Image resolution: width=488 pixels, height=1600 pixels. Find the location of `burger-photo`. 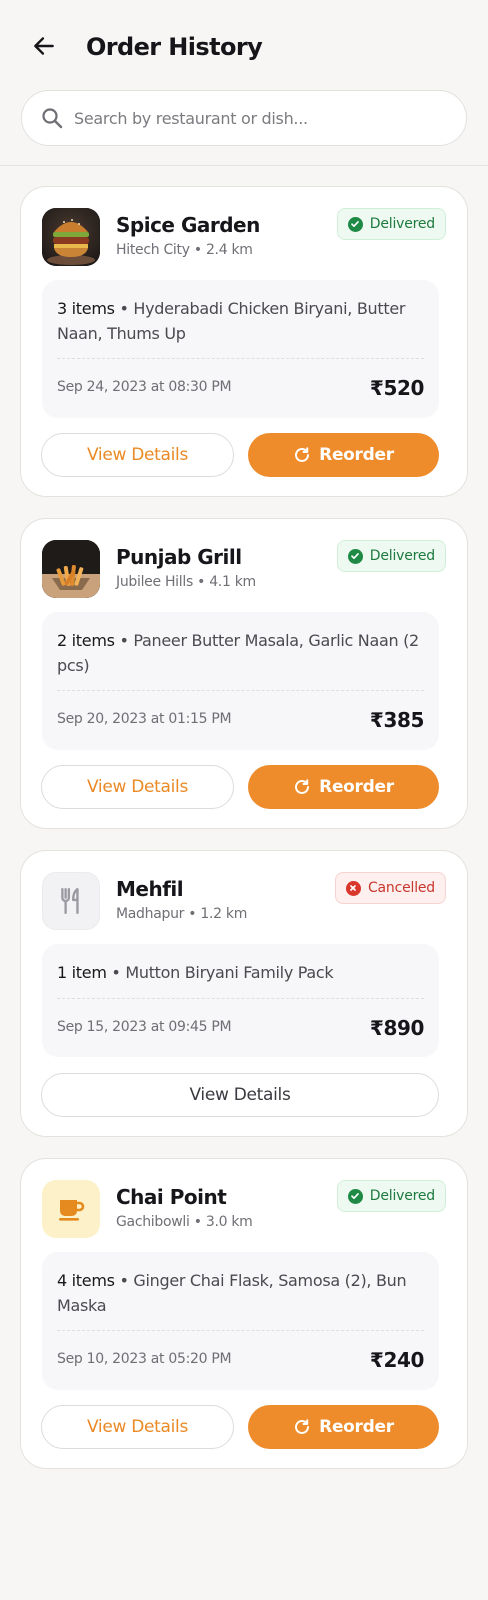

burger-photo is located at coordinates (71, 237).